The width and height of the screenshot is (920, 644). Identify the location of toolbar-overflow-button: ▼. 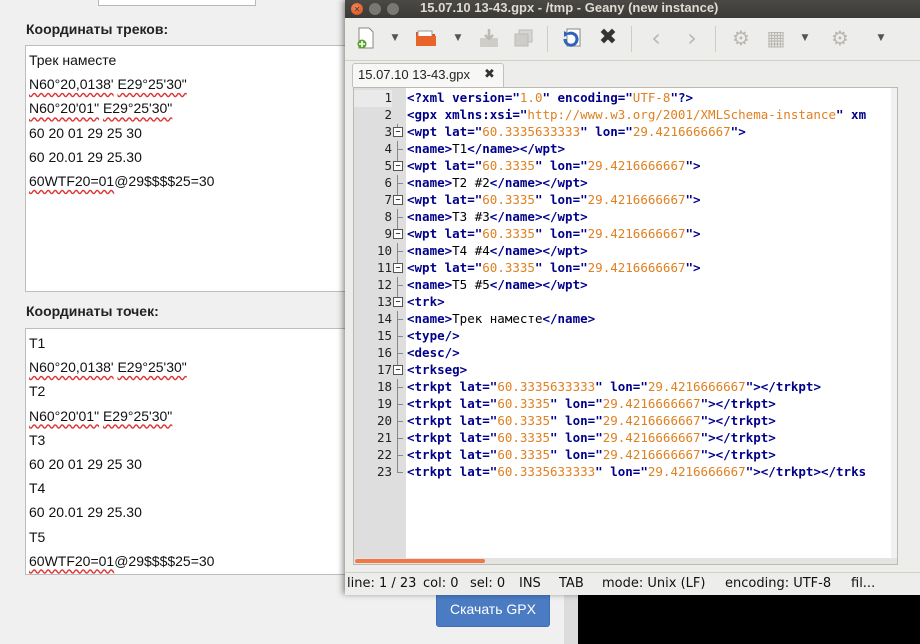
(881, 38).